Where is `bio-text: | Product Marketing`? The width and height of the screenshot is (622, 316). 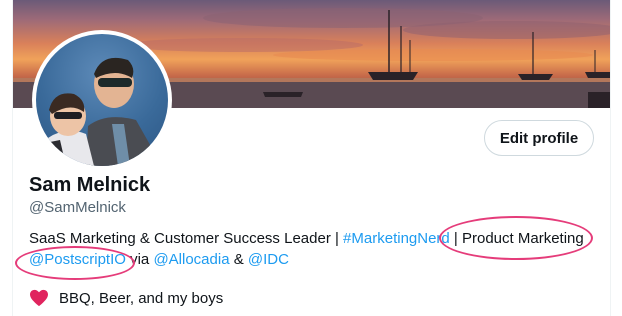
bio-text: | Product Marketing is located at coordinates (516, 238).